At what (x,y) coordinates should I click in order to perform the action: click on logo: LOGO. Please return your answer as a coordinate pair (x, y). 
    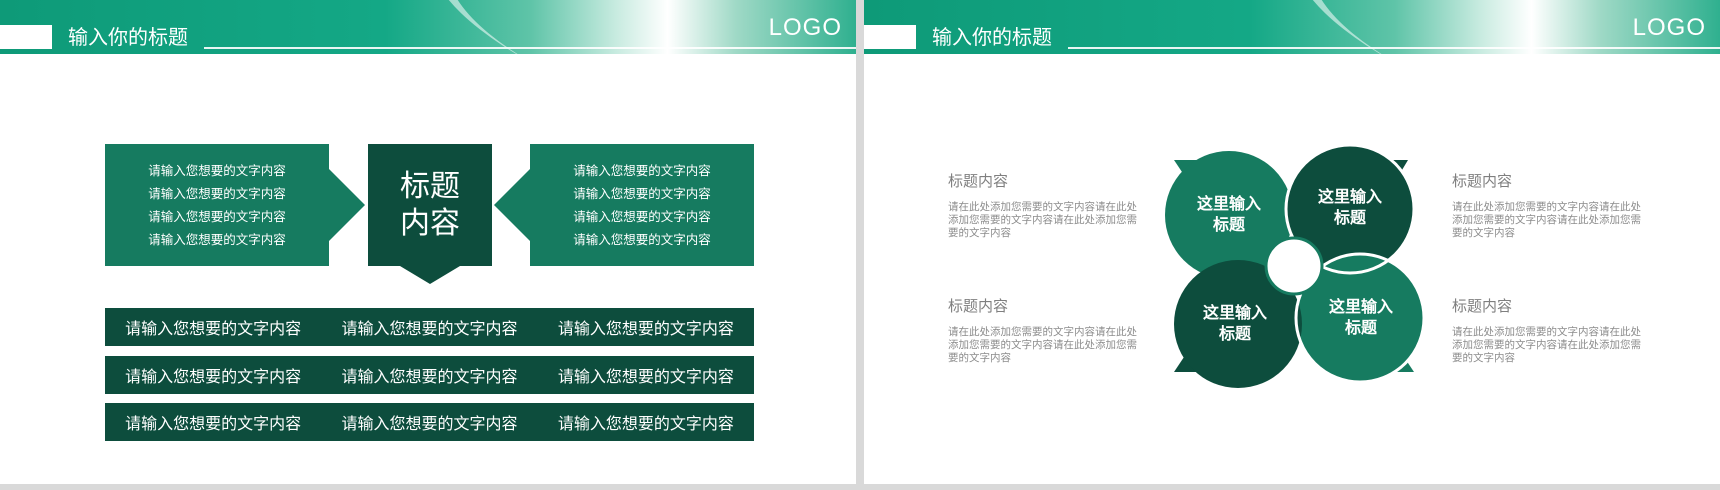
    Looking at the image, I should click on (805, 27).